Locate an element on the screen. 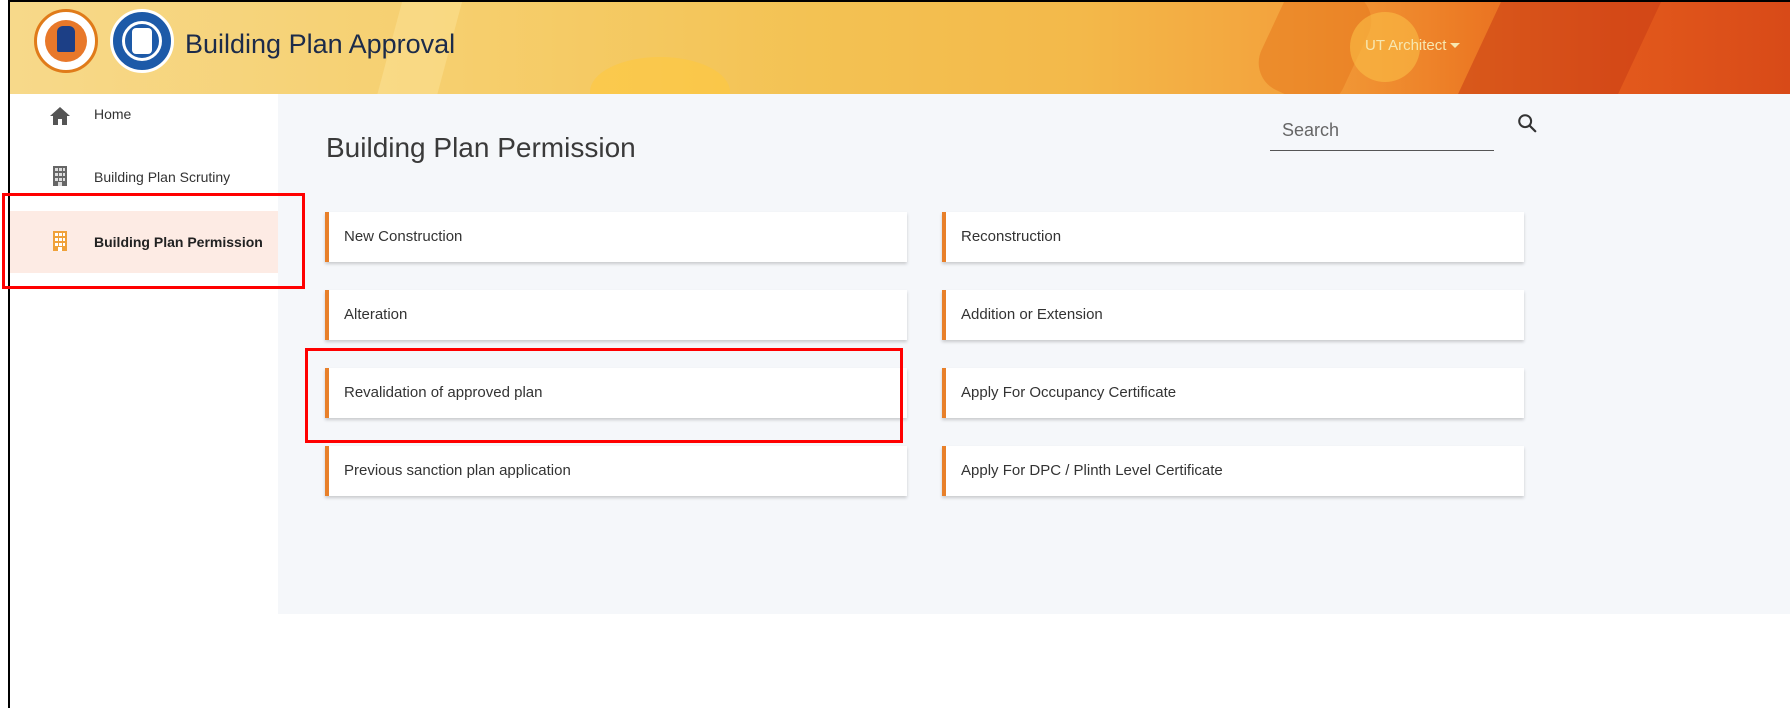  option-card-dpc-plinth-certificate: Apply For DPC / Plinth Level Certificate is located at coordinates (1233, 471).